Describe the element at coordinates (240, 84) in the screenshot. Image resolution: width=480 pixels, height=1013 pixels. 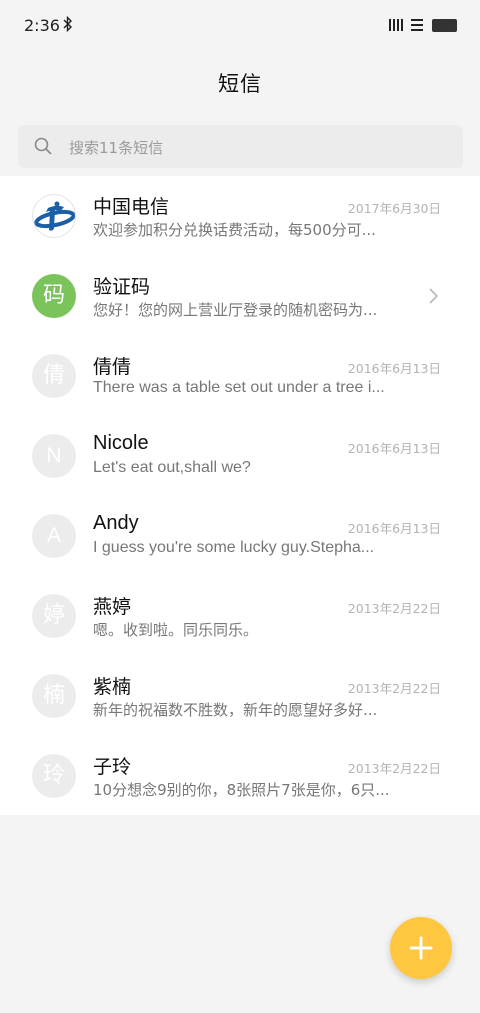
I see `page-title: 短信` at that location.